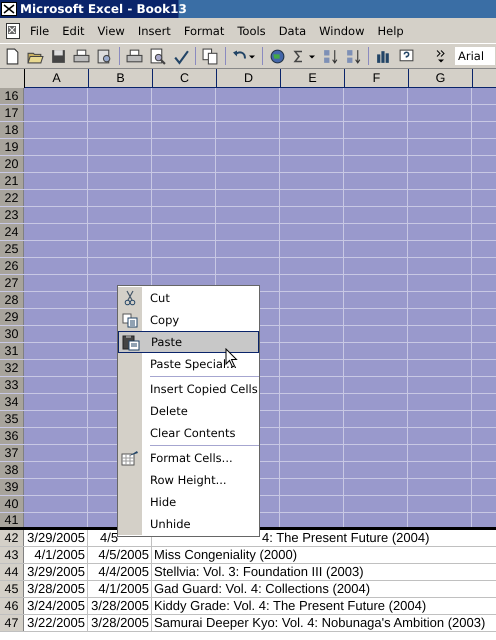 This screenshot has height=640, width=496. Describe the element at coordinates (249, 78) in the screenshot. I see `column-header: D` at that location.